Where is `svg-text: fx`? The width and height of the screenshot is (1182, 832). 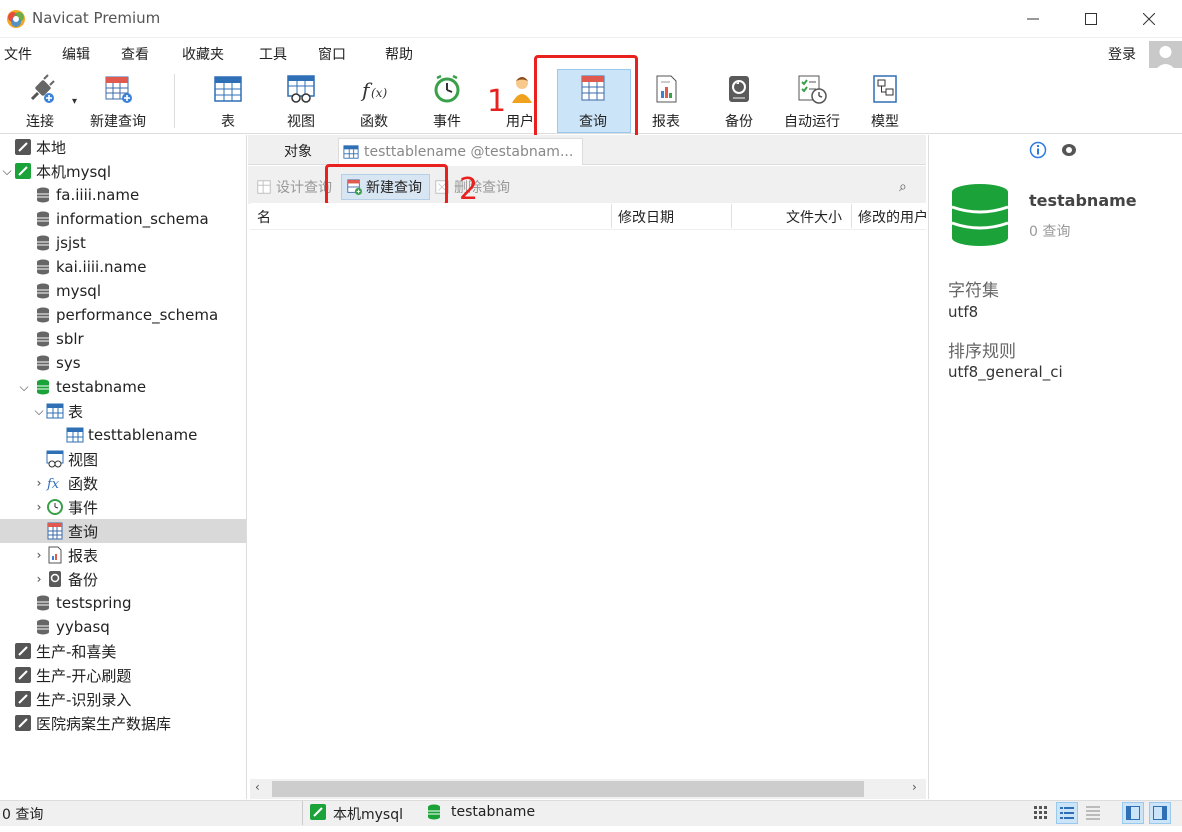
svg-text: fx is located at coordinates (53, 484).